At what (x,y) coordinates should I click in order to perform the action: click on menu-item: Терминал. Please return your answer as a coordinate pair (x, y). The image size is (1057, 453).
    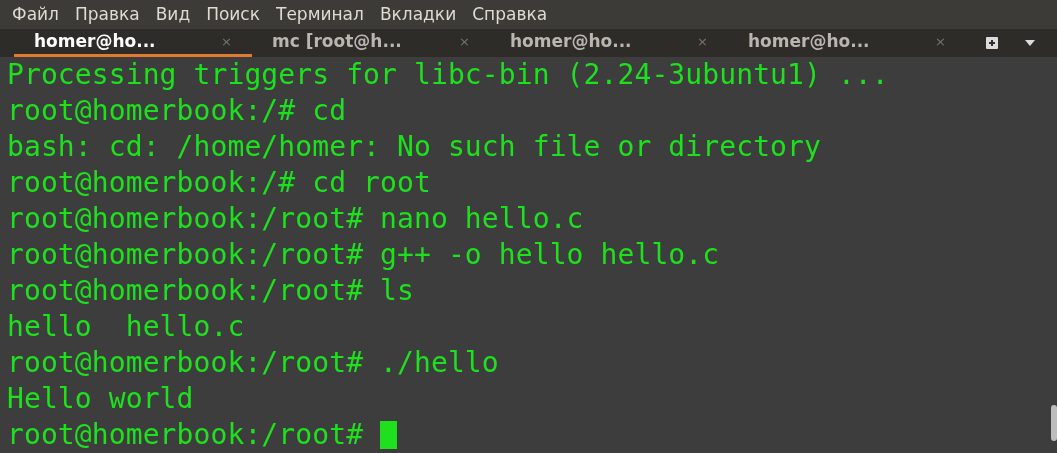
    Looking at the image, I should click on (320, 14).